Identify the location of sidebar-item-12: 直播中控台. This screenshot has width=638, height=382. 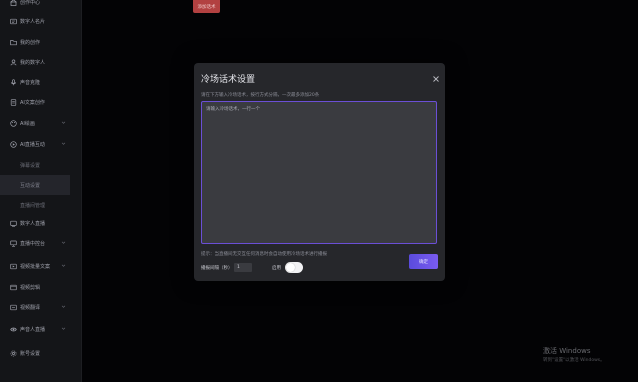
(35, 243).